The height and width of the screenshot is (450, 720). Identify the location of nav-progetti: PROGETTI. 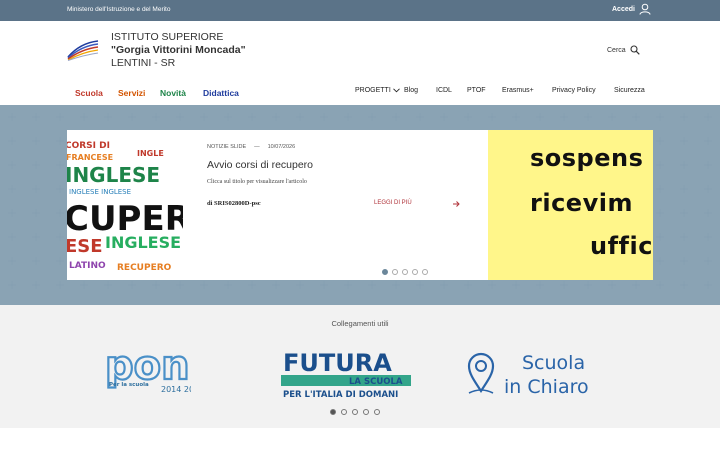
(379, 90).